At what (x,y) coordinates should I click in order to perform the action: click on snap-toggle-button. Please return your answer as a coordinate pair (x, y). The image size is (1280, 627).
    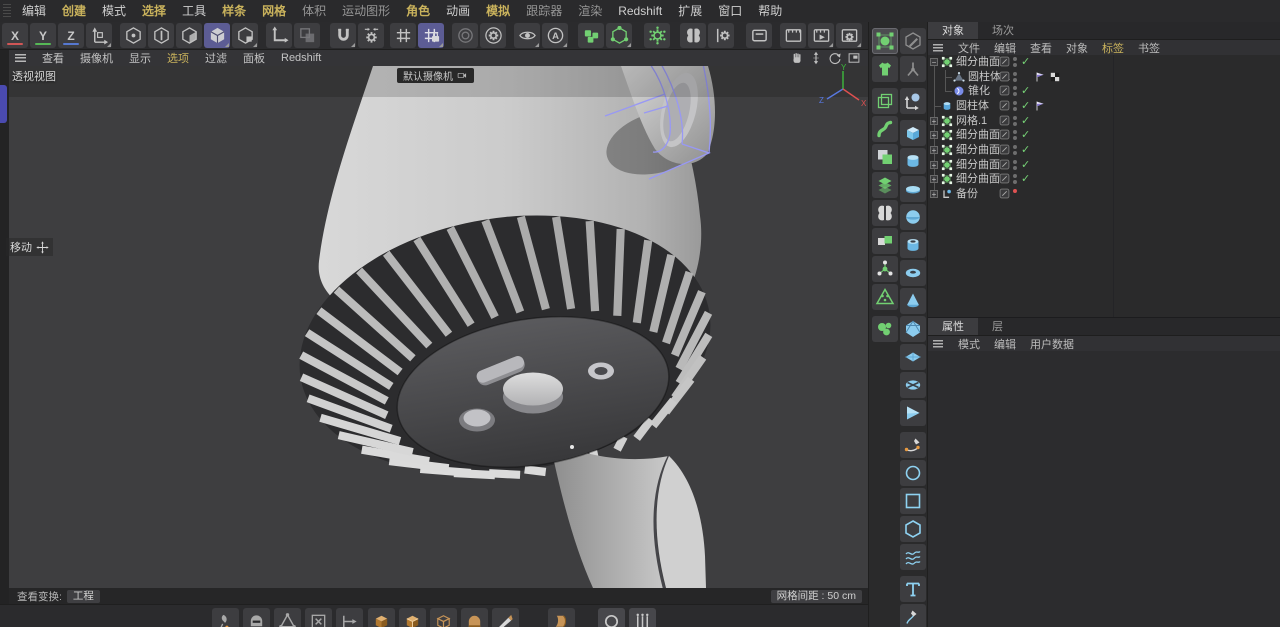
    Looking at the image, I should click on (343, 35).